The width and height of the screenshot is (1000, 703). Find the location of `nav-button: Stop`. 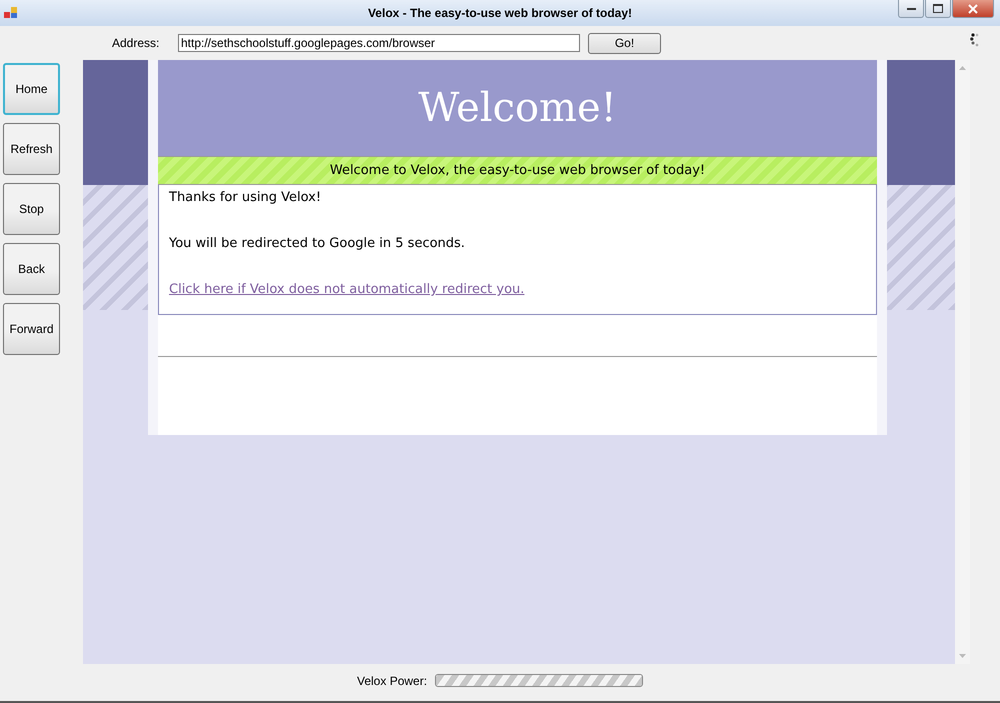

nav-button: Stop is located at coordinates (31, 209).